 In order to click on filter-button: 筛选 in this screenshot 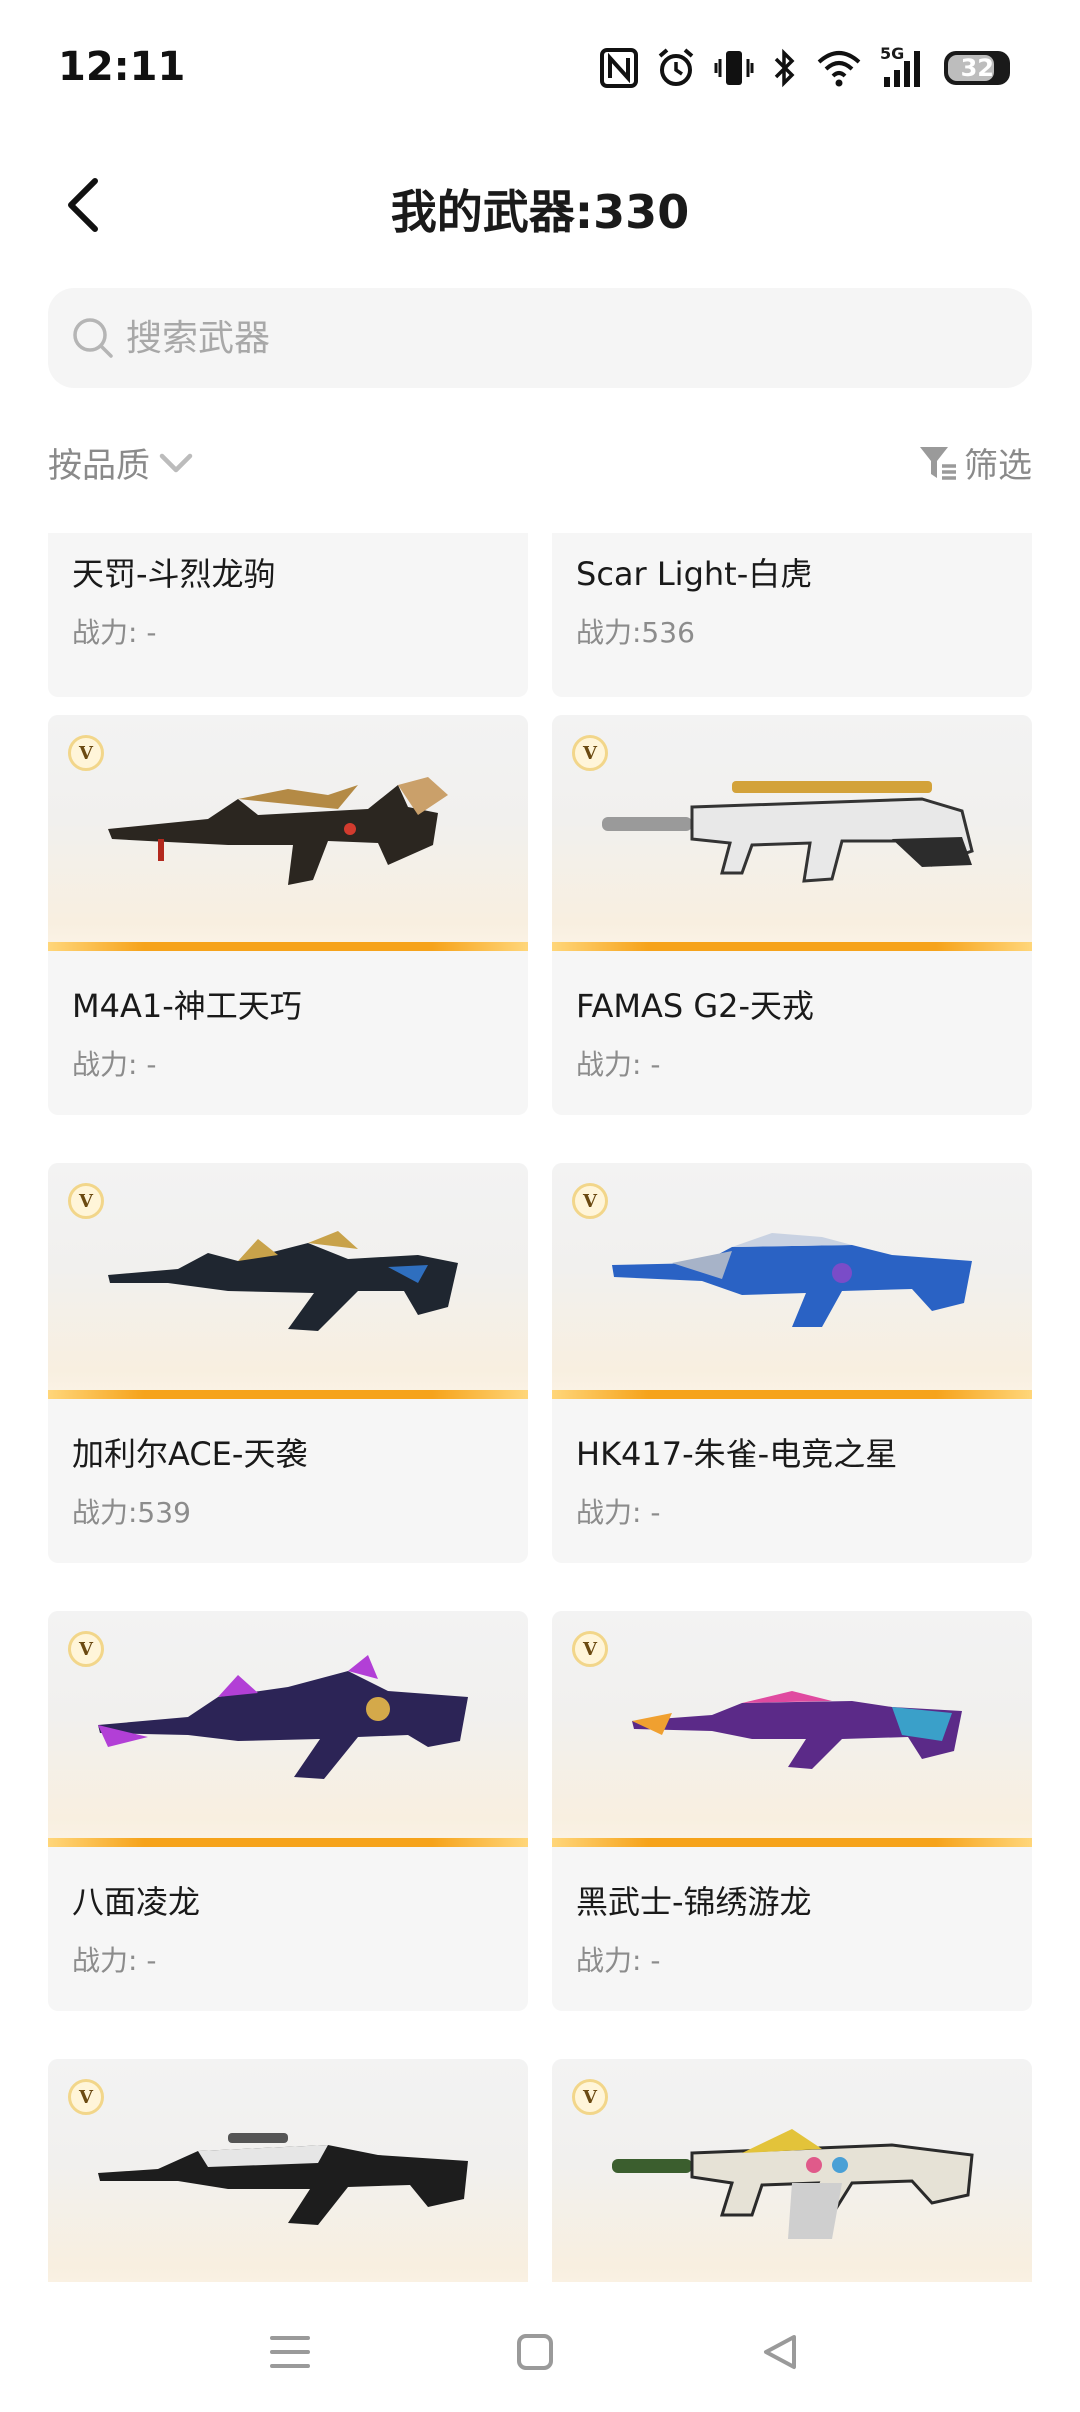, I will do `click(975, 462)`.